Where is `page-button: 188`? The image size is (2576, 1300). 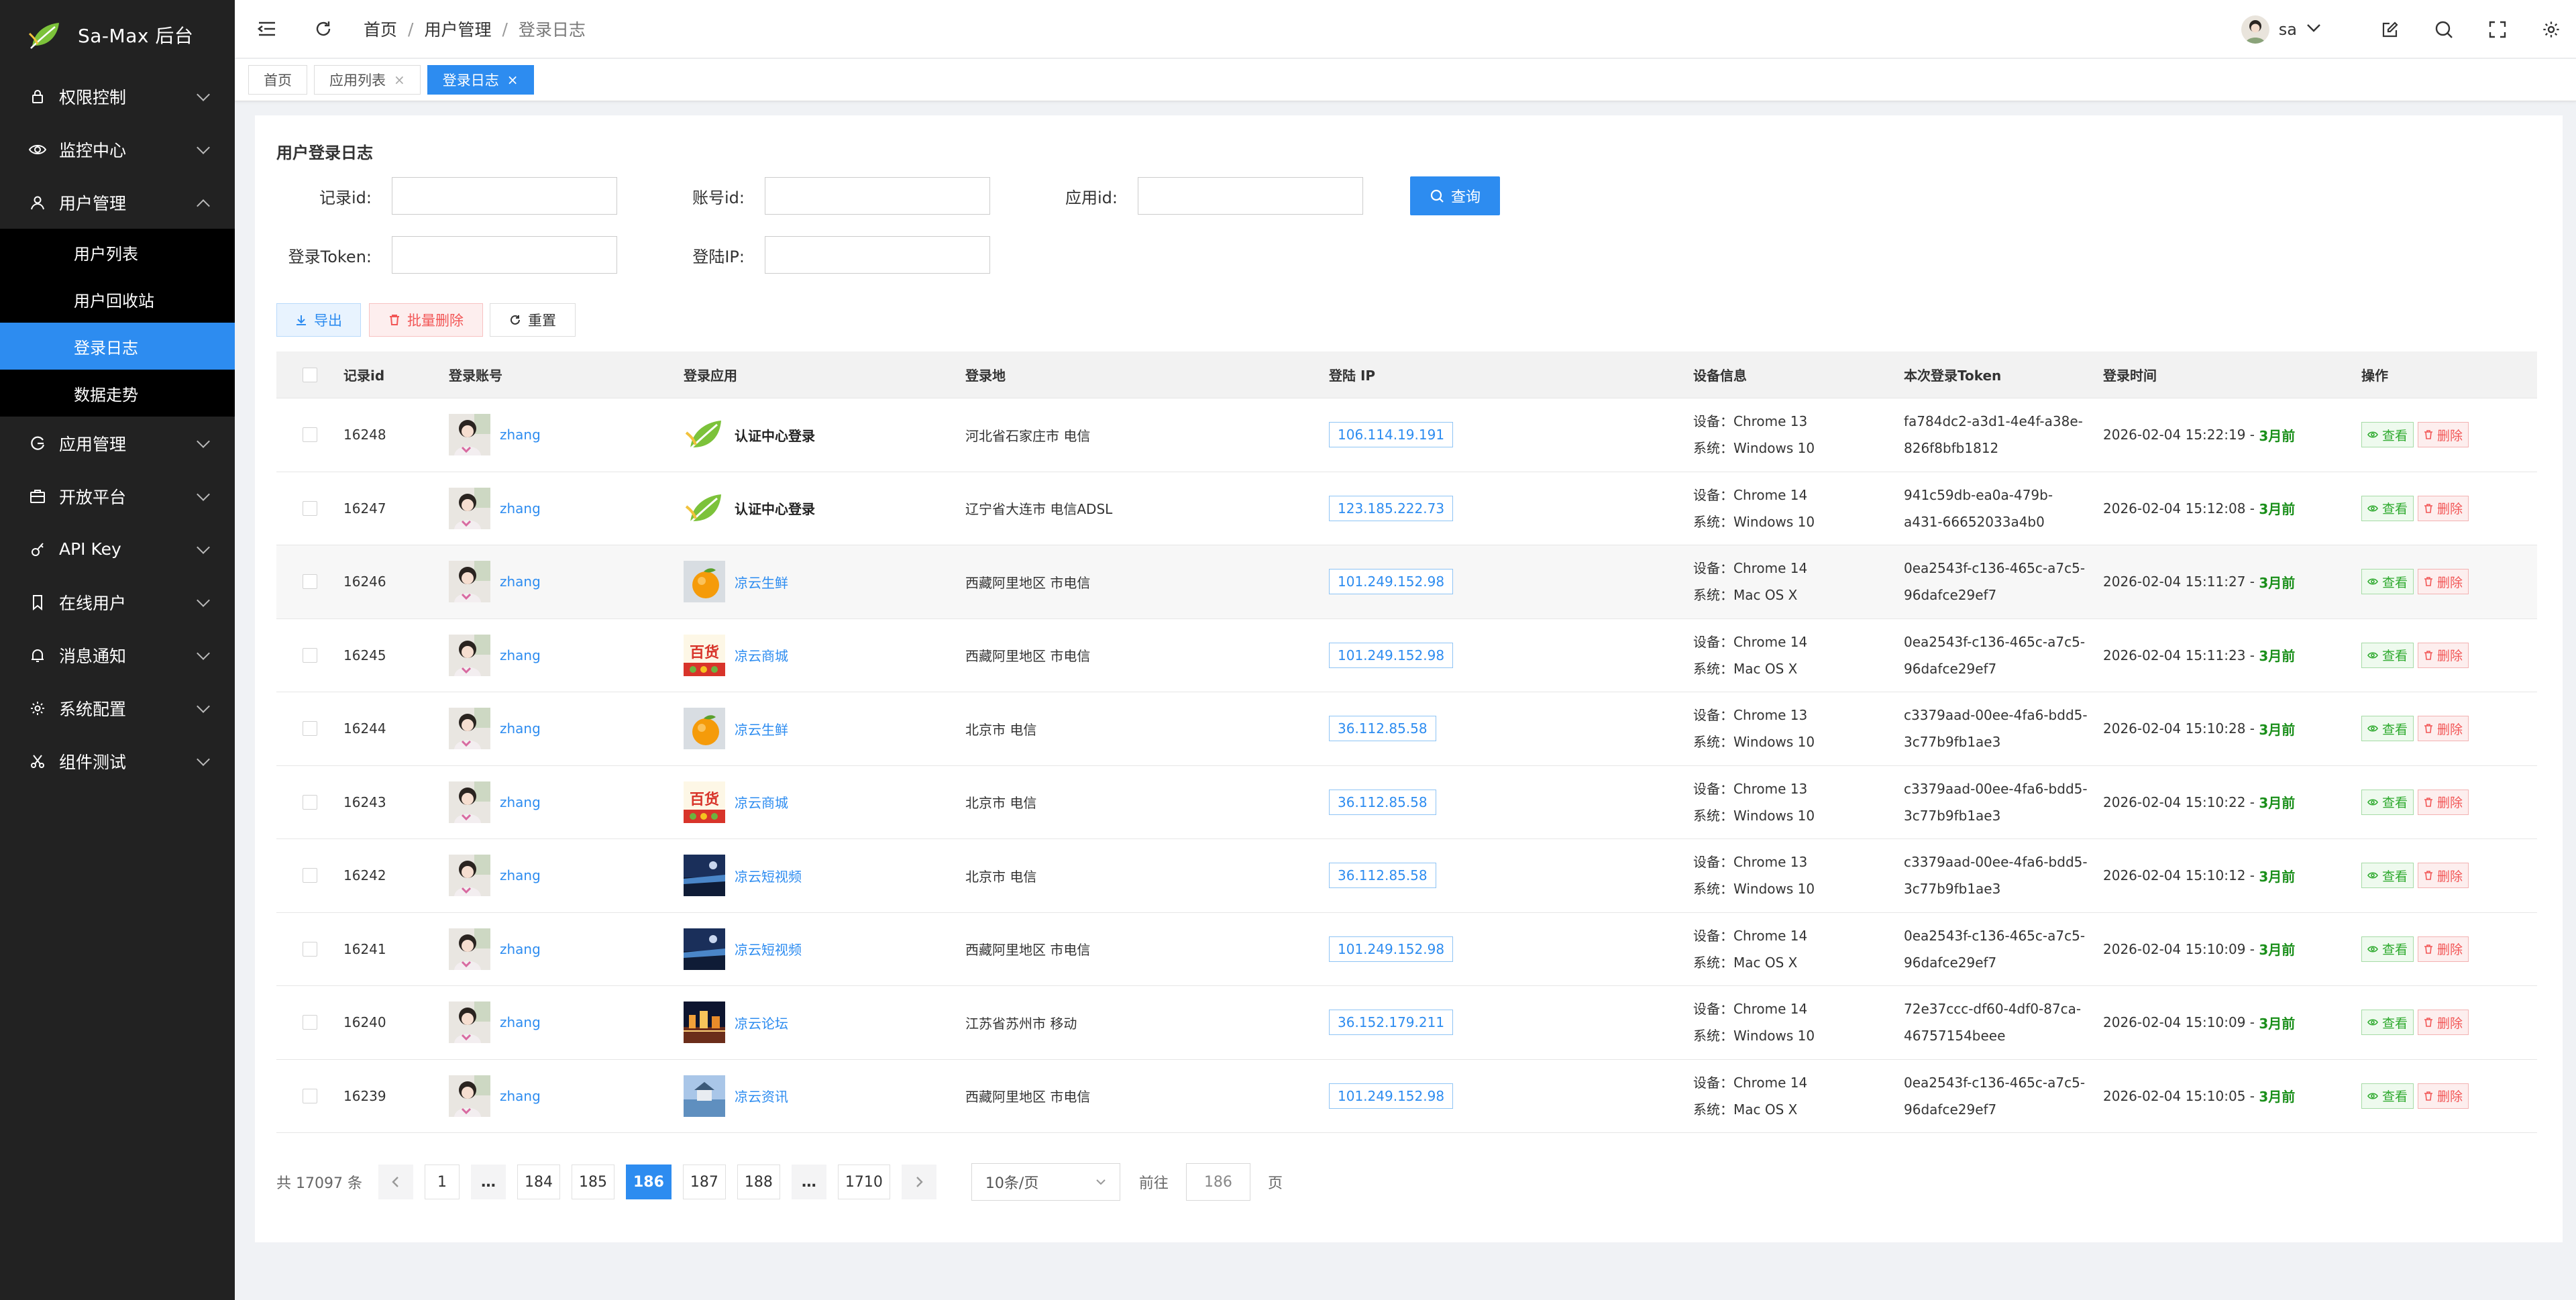
page-button: 188 is located at coordinates (758, 1182).